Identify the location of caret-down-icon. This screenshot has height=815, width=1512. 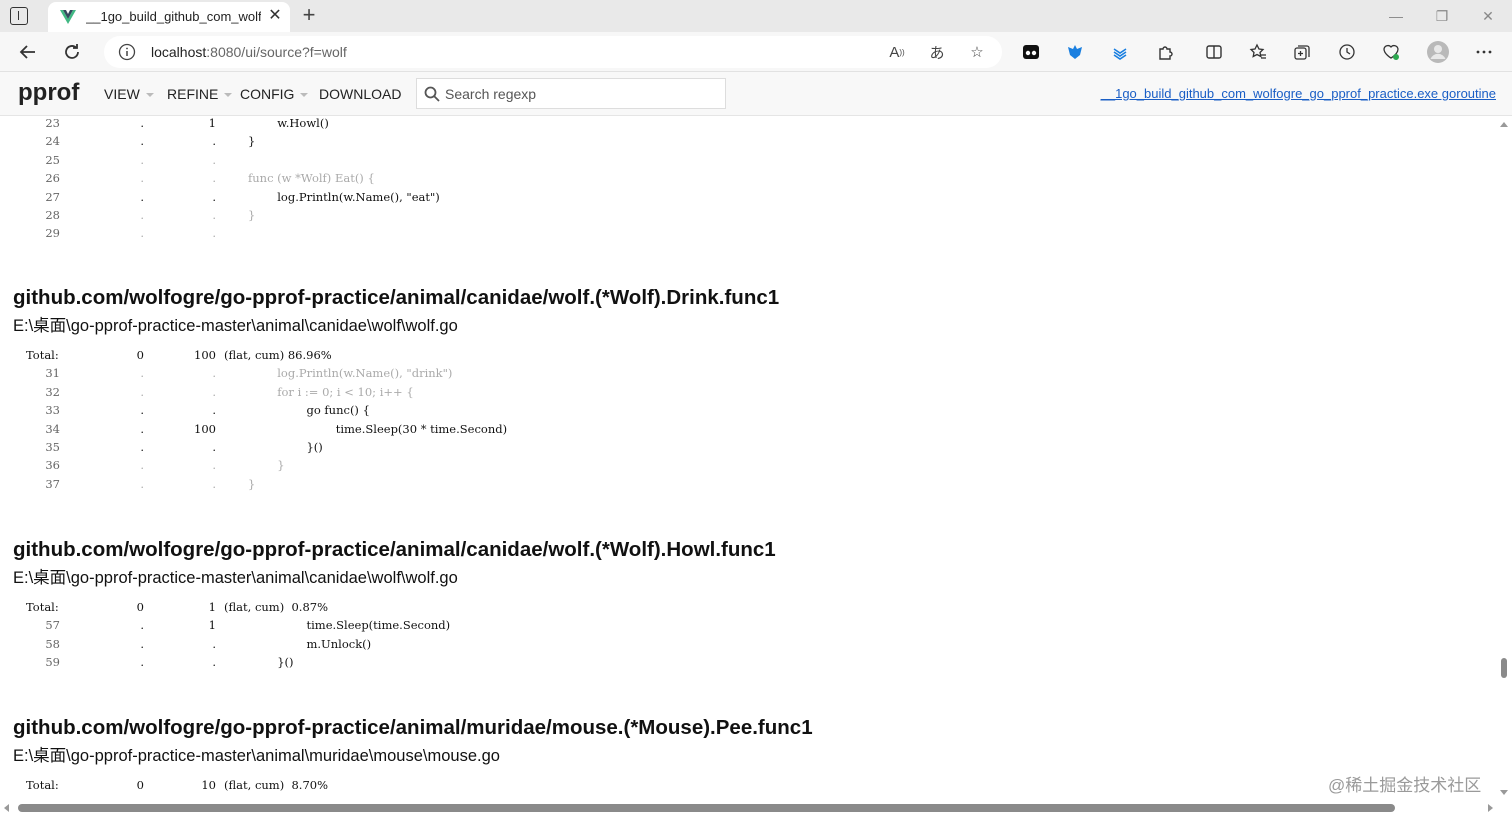
(304, 95).